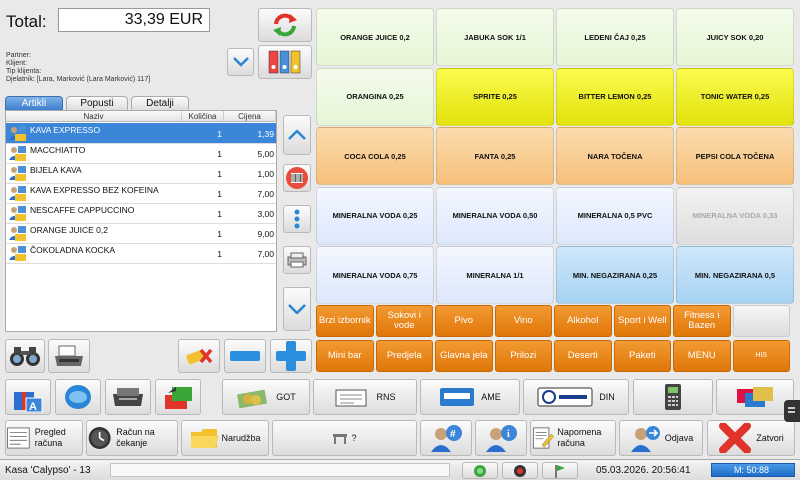  What do you see at coordinates (761, 321) in the screenshot?
I see `category-button` at bounding box center [761, 321].